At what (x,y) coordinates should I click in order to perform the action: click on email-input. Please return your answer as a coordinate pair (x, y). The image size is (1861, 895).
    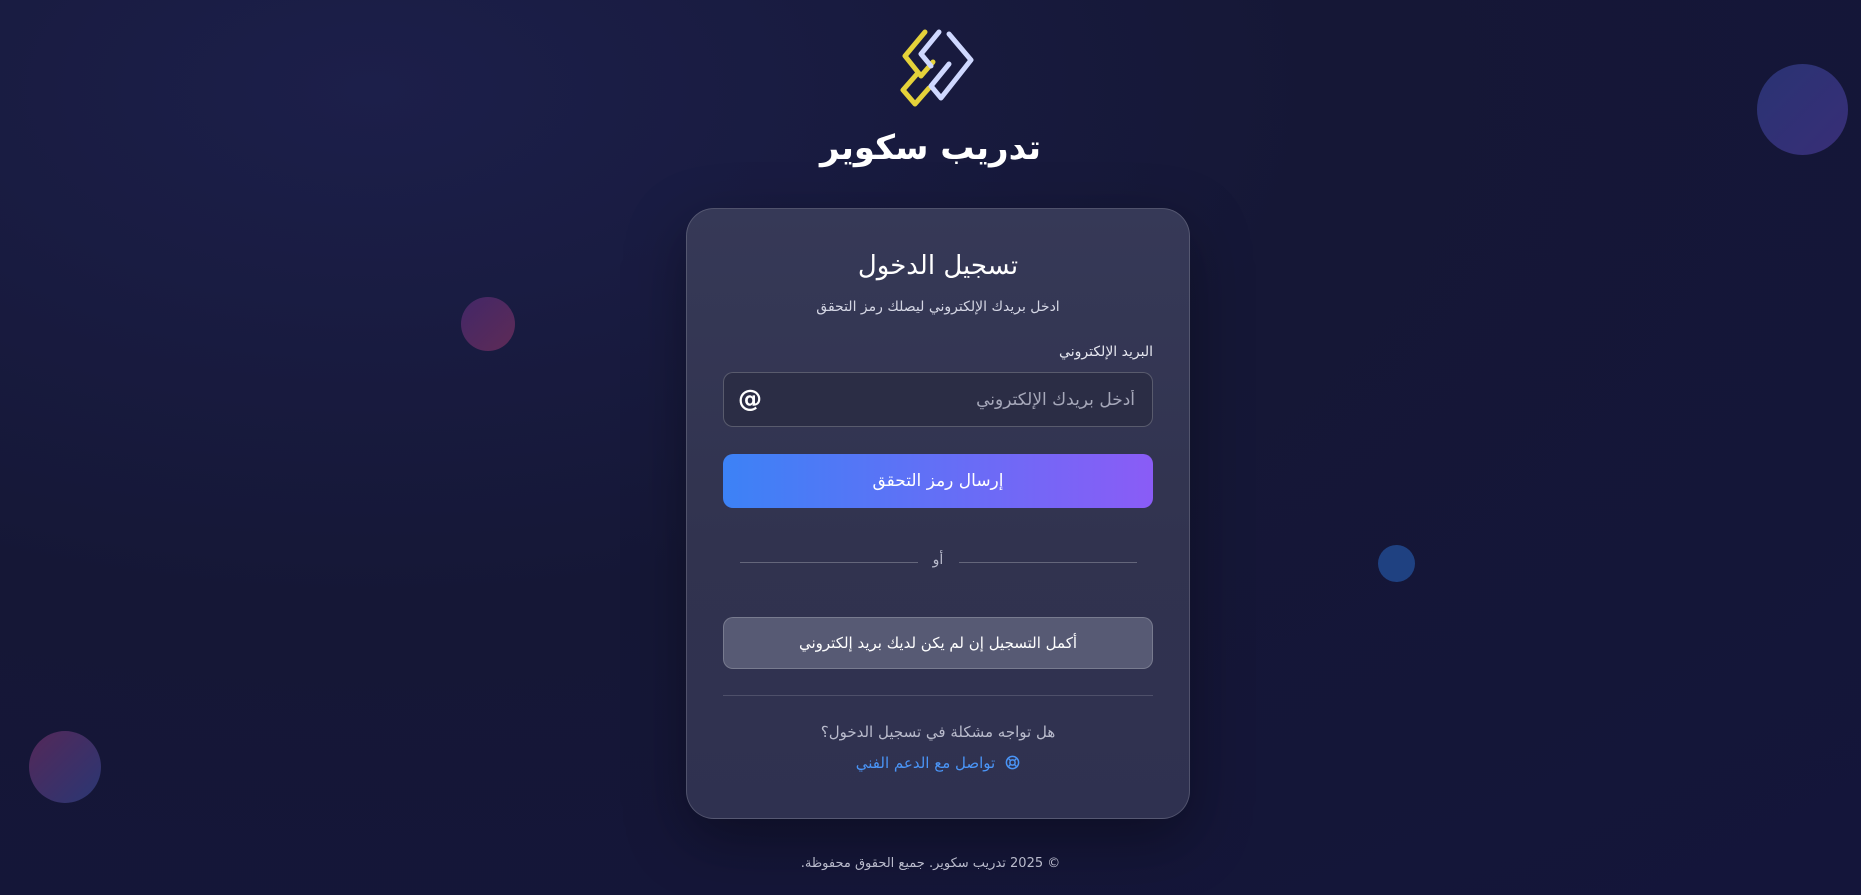
    Looking at the image, I should click on (962, 399).